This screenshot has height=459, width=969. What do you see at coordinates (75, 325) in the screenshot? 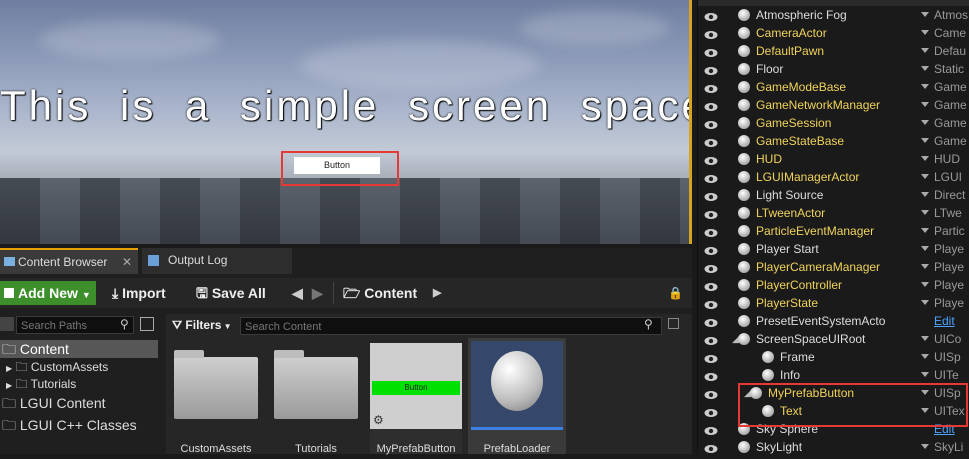
I see `search-paths-input: Search Paths` at bounding box center [75, 325].